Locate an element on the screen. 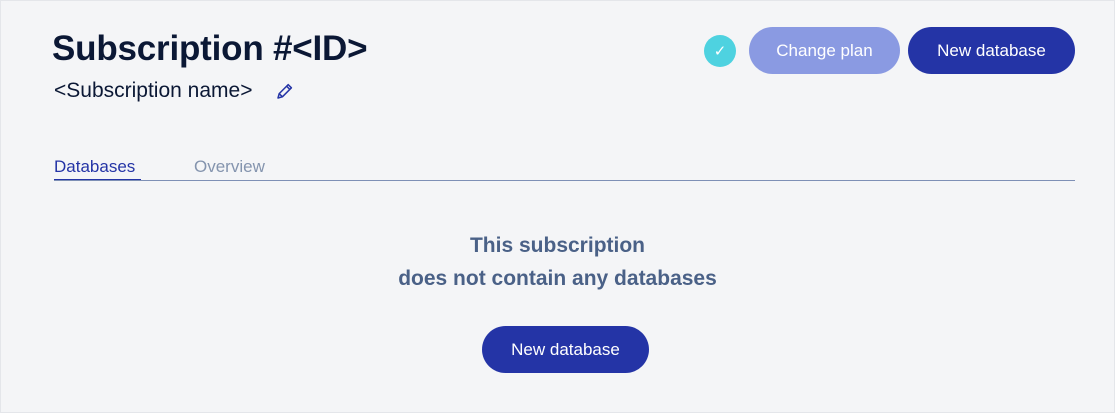 The height and width of the screenshot is (413, 1115). pencil-icon is located at coordinates (285, 91).